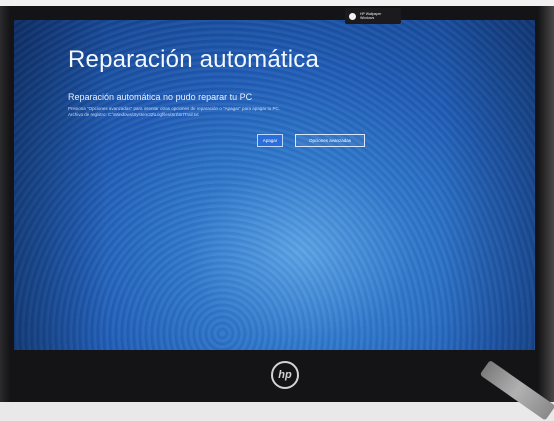  I want to click on hp-logo: hp, so click(285, 375).